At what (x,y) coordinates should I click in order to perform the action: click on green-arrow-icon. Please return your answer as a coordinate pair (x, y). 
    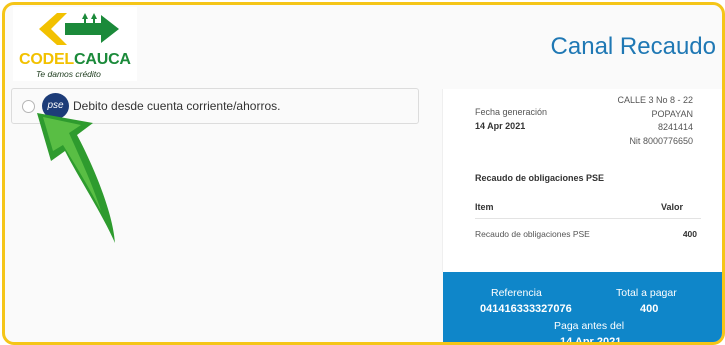
    Looking at the image, I should click on (76, 178).